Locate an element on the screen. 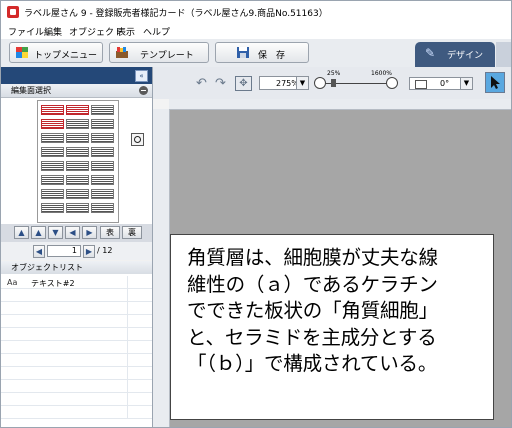 Image resolution: width=512 pixels, height=428 pixels. page-selector: ◀ 1 ▶ / 12 is located at coordinates (76, 251).